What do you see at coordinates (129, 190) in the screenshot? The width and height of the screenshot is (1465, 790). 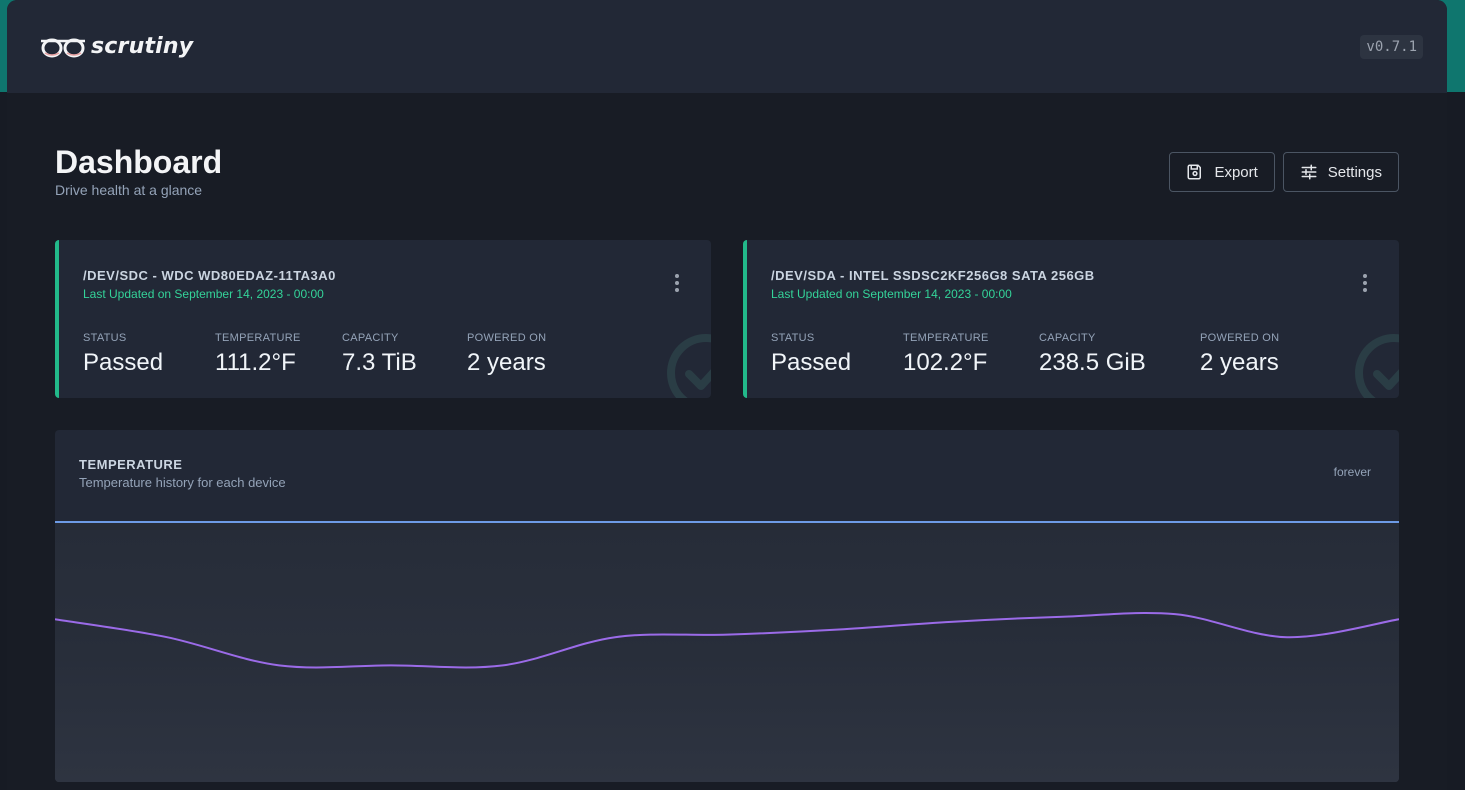 I see `page-subtitle: Drive health at a glance` at bounding box center [129, 190].